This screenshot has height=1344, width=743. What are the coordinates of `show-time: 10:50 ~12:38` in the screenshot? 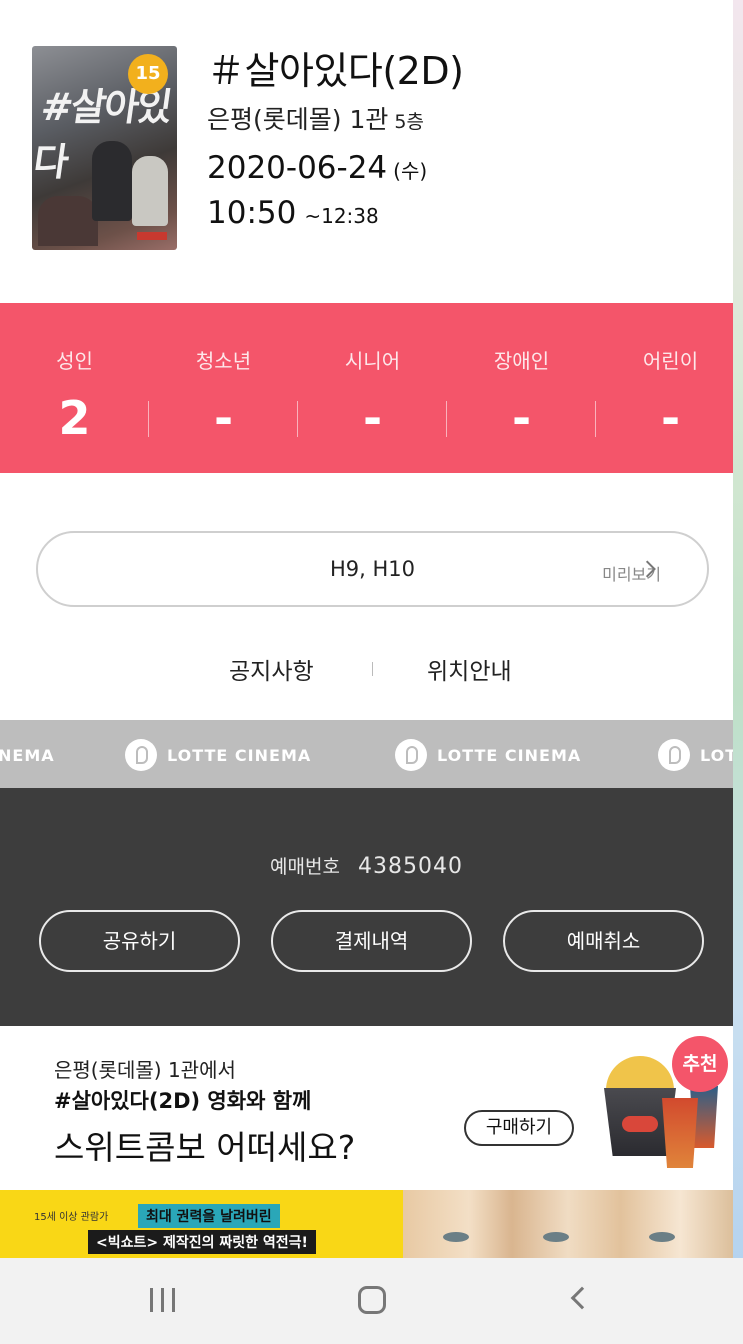 It's located at (293, 213).